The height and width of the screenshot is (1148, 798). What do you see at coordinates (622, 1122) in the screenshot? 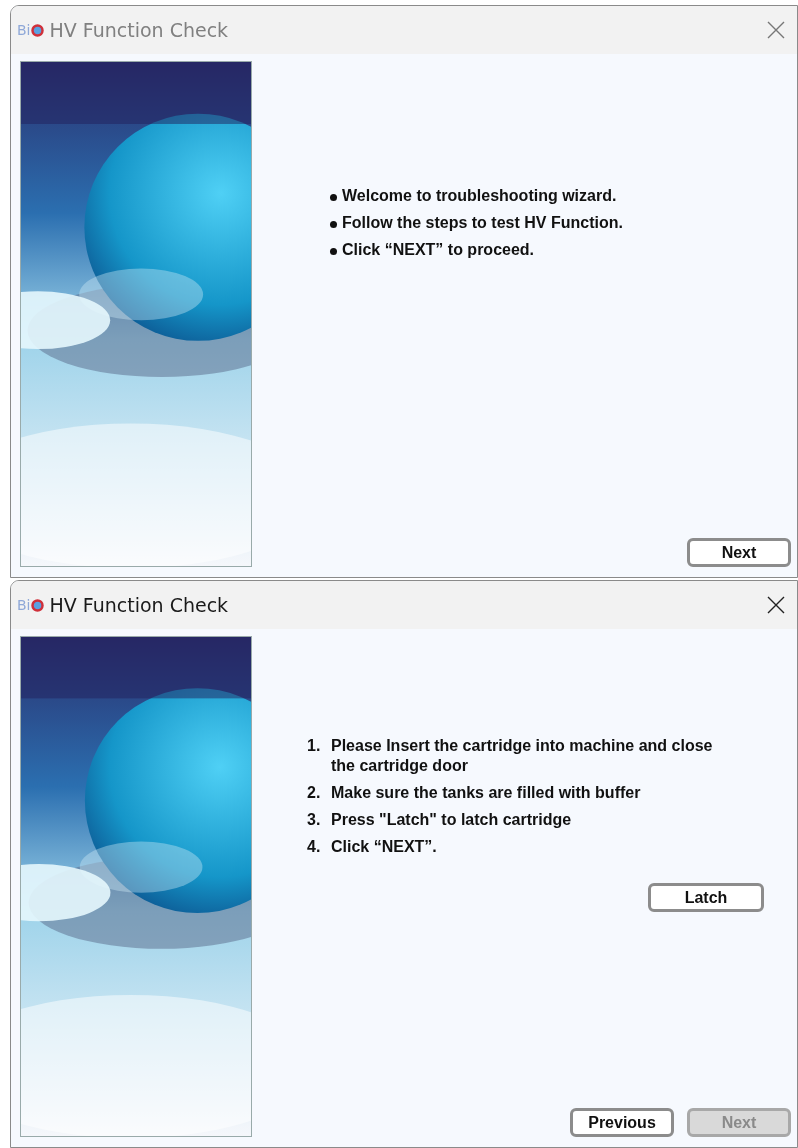
I see `wizard-button: Previous` at bounding box center [622, 1122].